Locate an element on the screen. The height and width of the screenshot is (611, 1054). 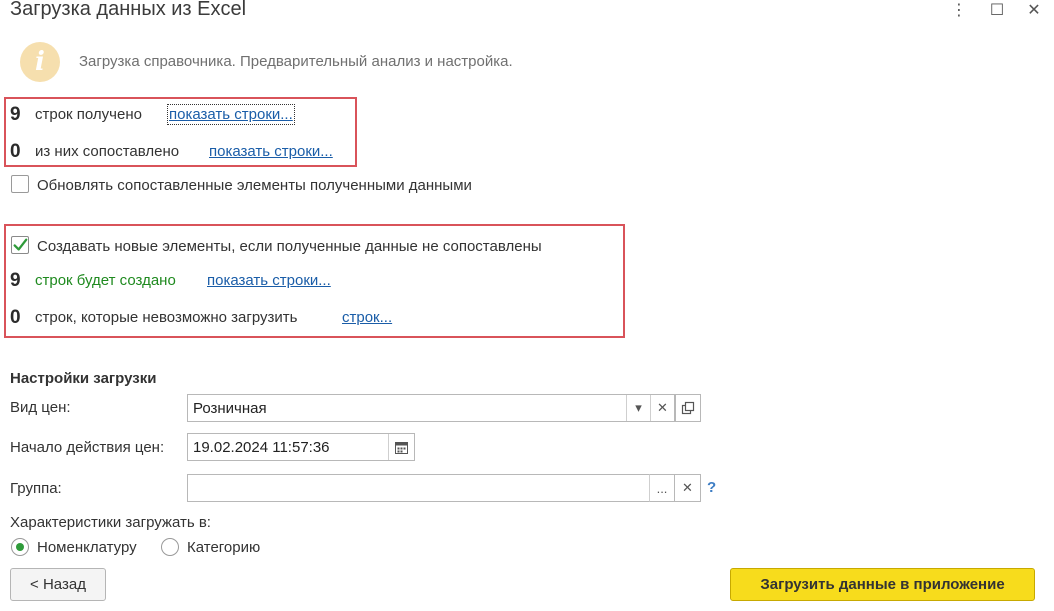
price-type-field: Розничная ▾ ✕ is located at coordinates (431, 408).